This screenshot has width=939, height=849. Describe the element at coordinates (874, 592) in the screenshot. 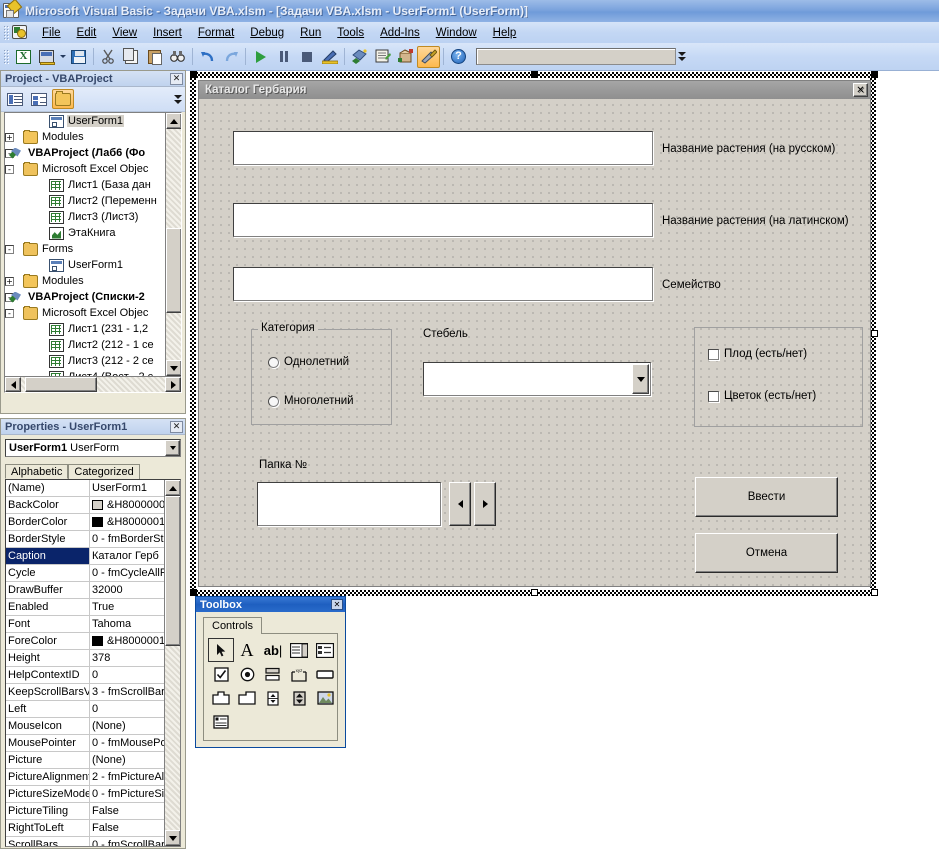

I see `resize-handle-se` at that location.